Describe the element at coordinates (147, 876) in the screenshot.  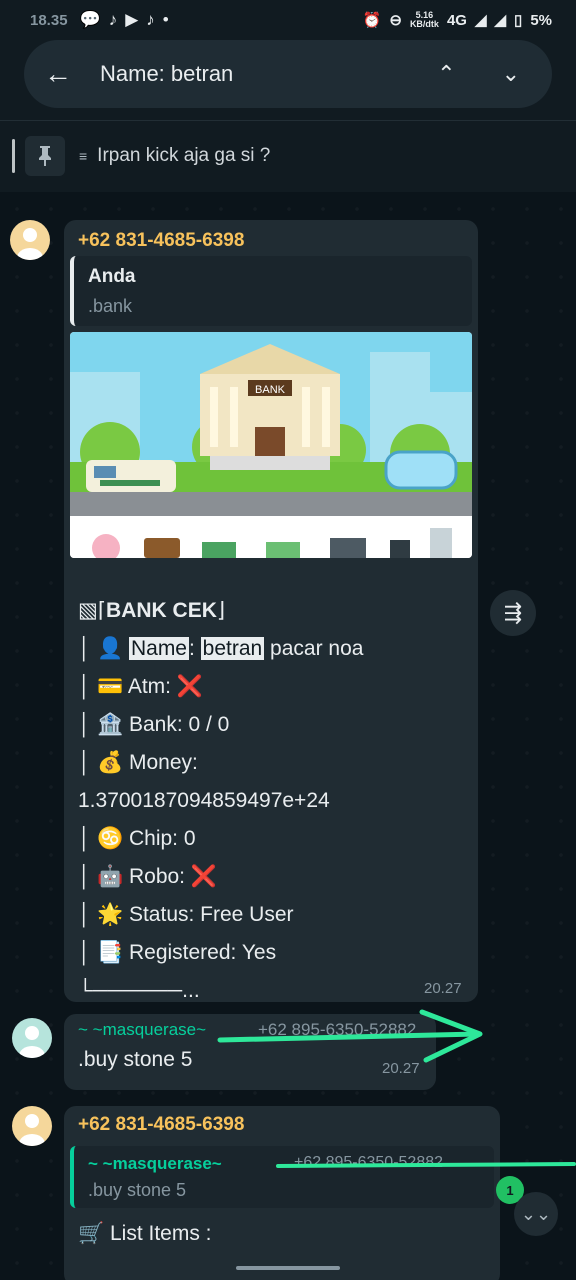
I see `robo-line: │ 🤖 Robo: ❌` at that location.